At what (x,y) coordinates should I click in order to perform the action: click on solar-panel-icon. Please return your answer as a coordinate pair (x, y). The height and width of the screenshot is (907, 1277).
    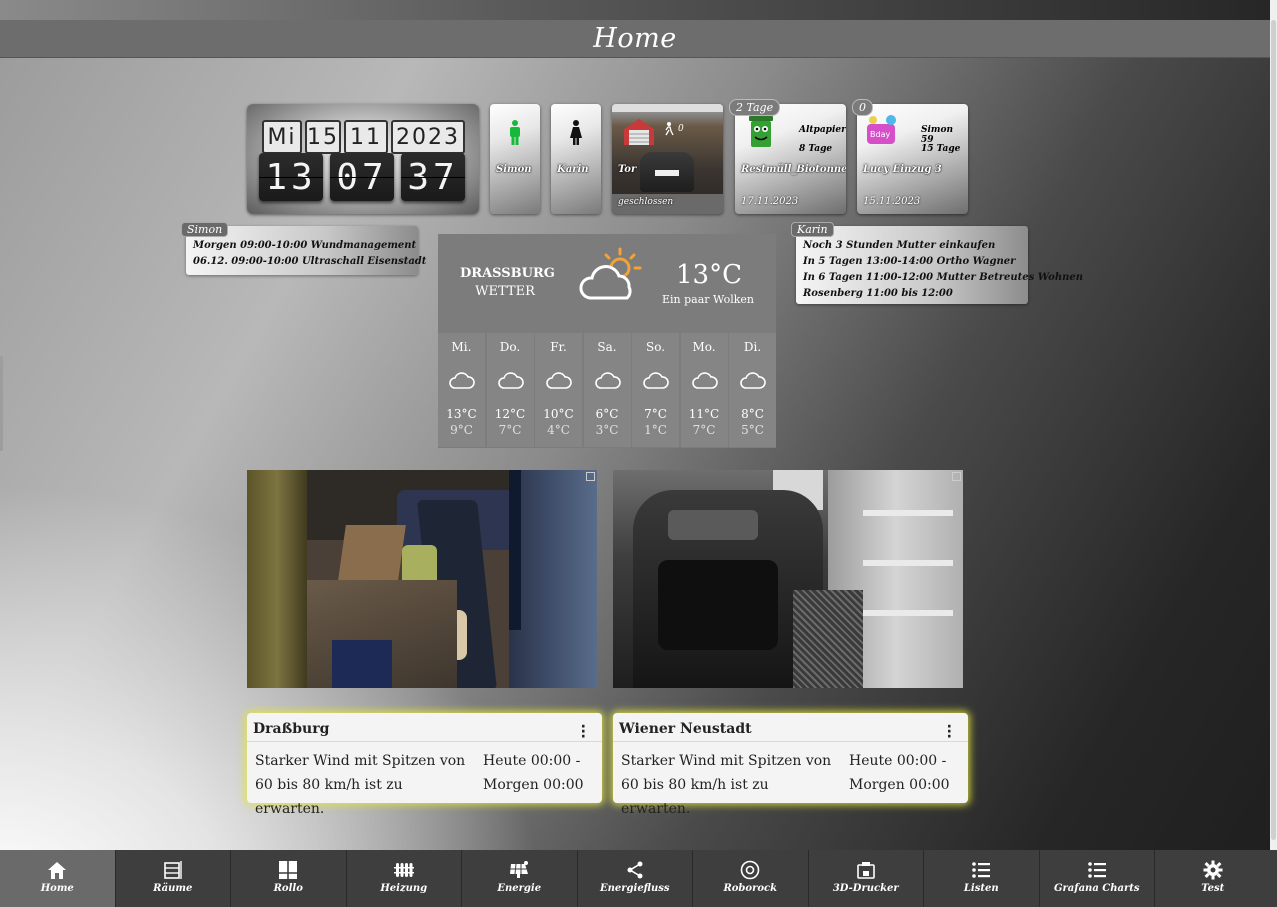
    Looking at the image, I should click on (519, 869).